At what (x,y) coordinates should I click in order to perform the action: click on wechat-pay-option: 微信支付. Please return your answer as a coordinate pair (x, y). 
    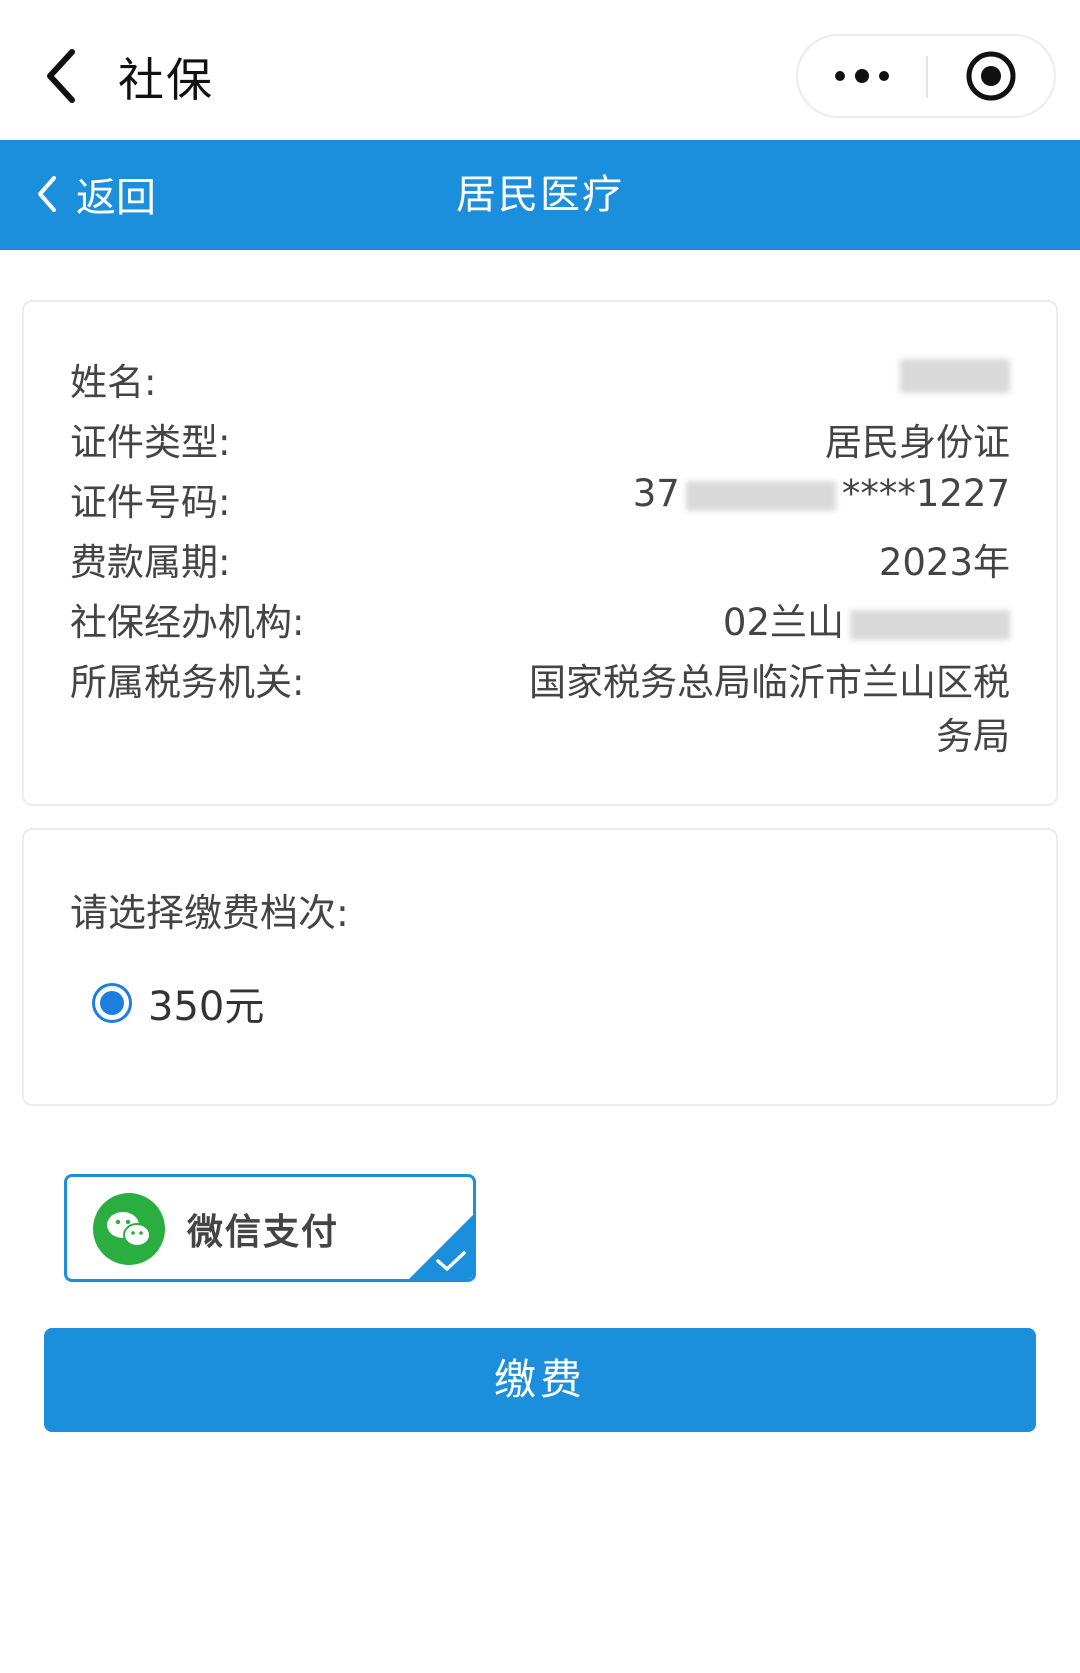
    Looking at the image, I should click on (270, 1228).